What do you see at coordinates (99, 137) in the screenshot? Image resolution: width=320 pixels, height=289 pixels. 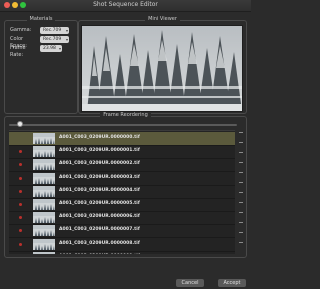 I see `frame-filename: A001_C003_0209UR.0000000.tif` at bounding box center [99, 137].